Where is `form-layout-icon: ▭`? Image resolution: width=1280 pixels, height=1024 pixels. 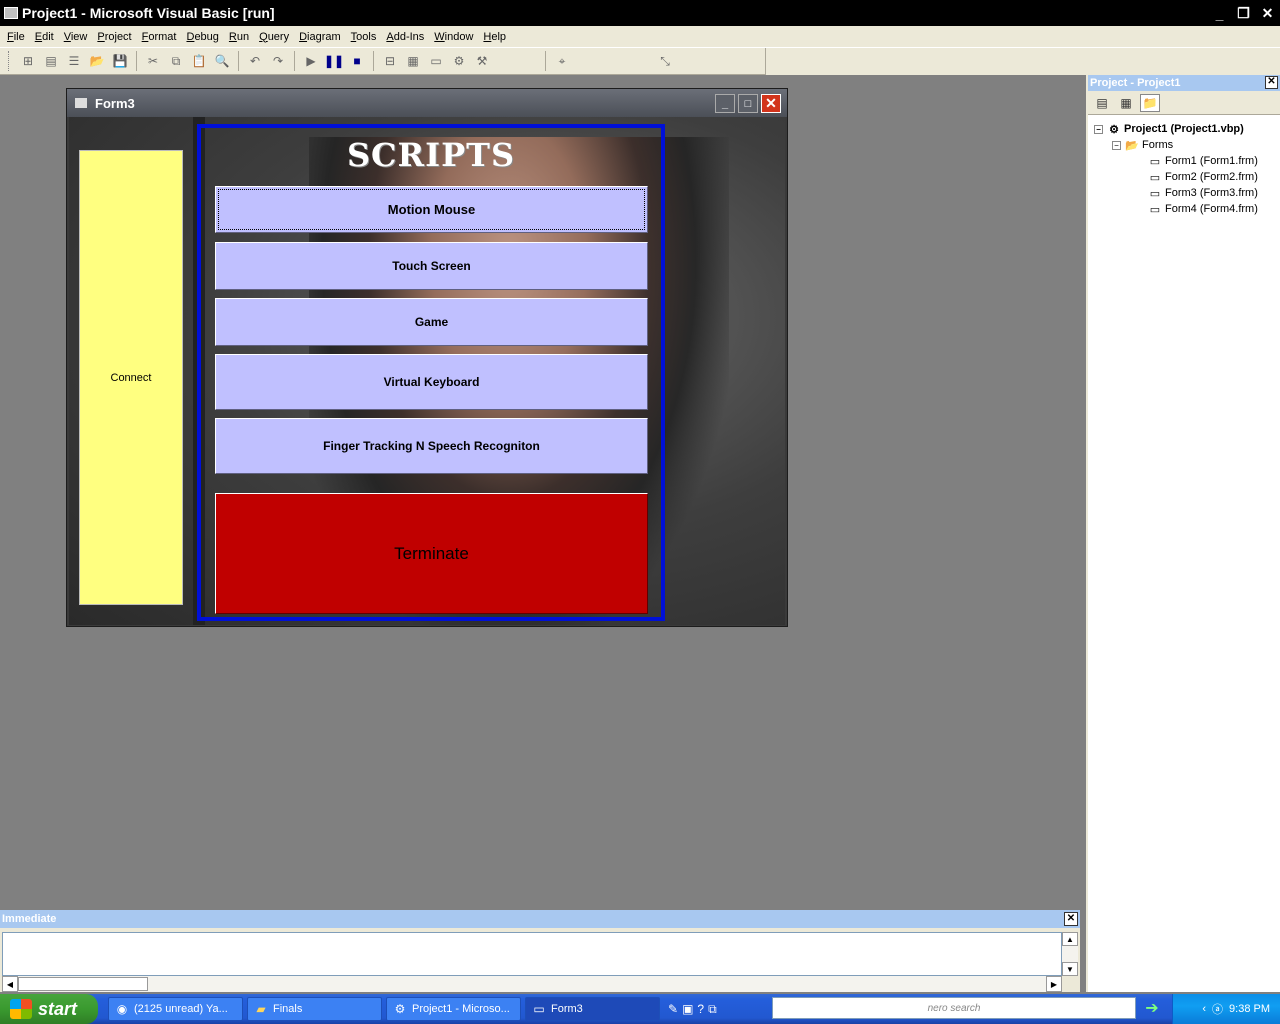 form-layout-icon: ▭ is located at coordinates (436, 61).